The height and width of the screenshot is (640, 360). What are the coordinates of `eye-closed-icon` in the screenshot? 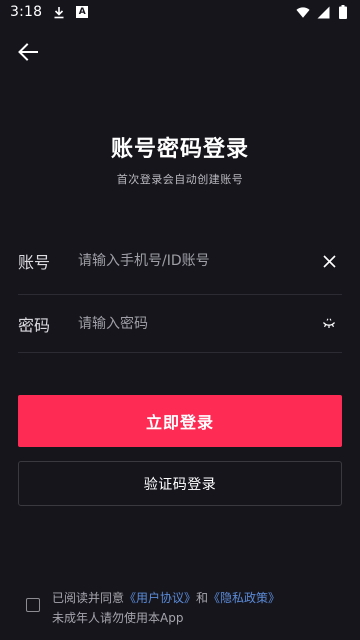 It's located at (329, 323).